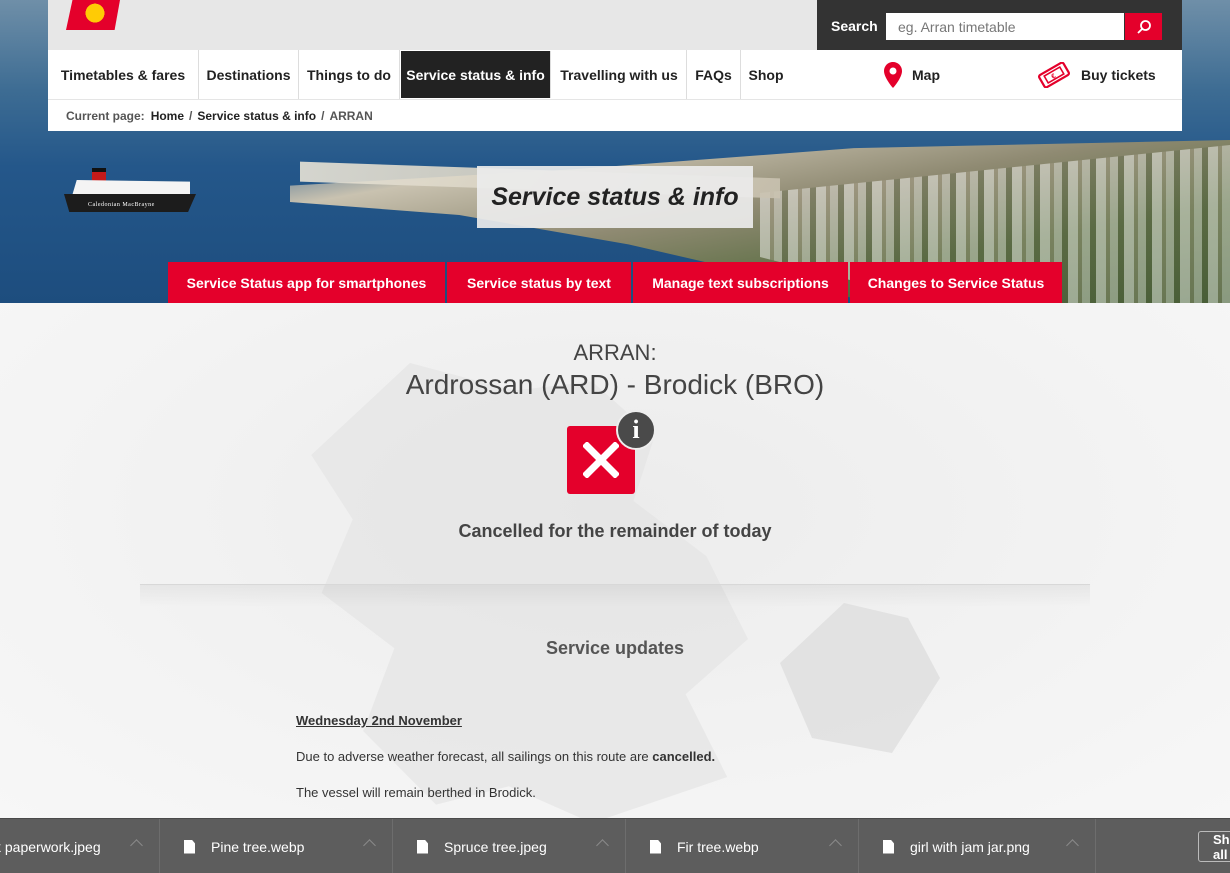 Image resolution: width=1230 pixels, height=873 pixels. I want to click on breadcrumb-current: ARRAN, so click(351, 115).